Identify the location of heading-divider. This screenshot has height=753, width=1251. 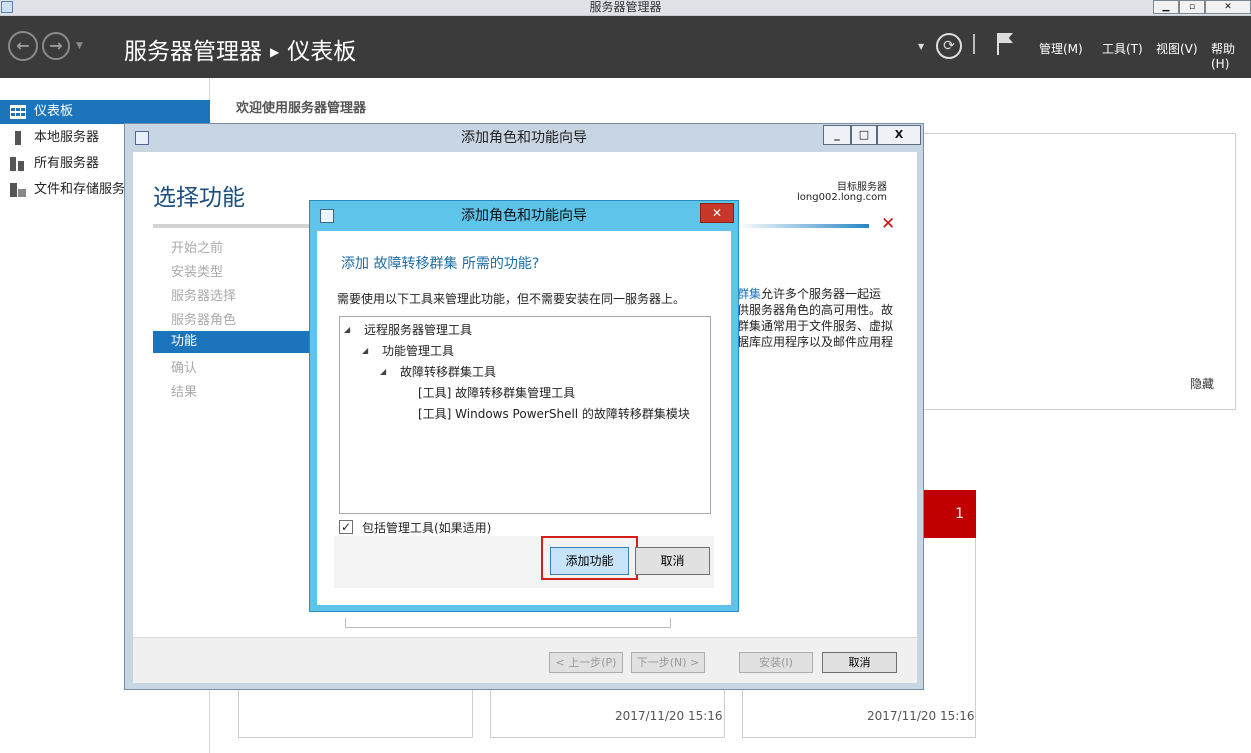
(233, 226).